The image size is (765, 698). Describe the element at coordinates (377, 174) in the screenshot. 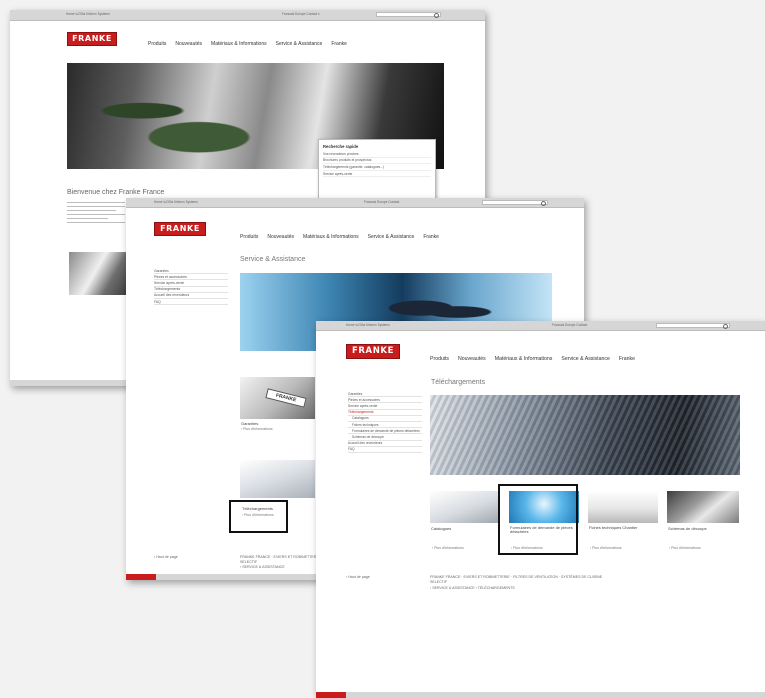

I see `quick-search-item: Service après-vente` at that location.